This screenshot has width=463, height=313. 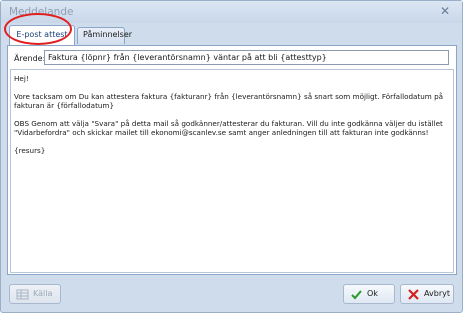 I want to click on cancel-button: Avbryt, so click(x=427, y=294).